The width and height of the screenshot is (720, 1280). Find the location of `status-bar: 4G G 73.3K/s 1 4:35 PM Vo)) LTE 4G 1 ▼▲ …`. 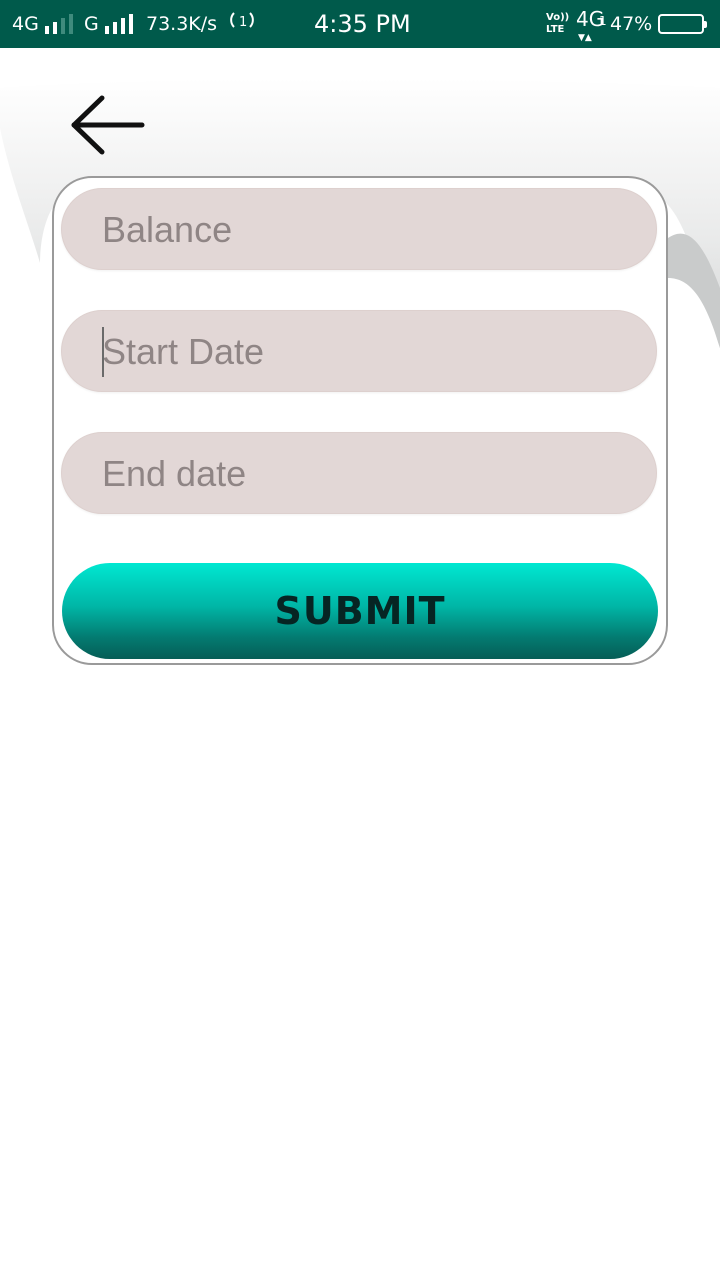

status-bar: 4G G 73.3K/s 1 4:35 PM Vo)) LTE 4G 1 ▼▲ … is located at coordinates (360, 24).